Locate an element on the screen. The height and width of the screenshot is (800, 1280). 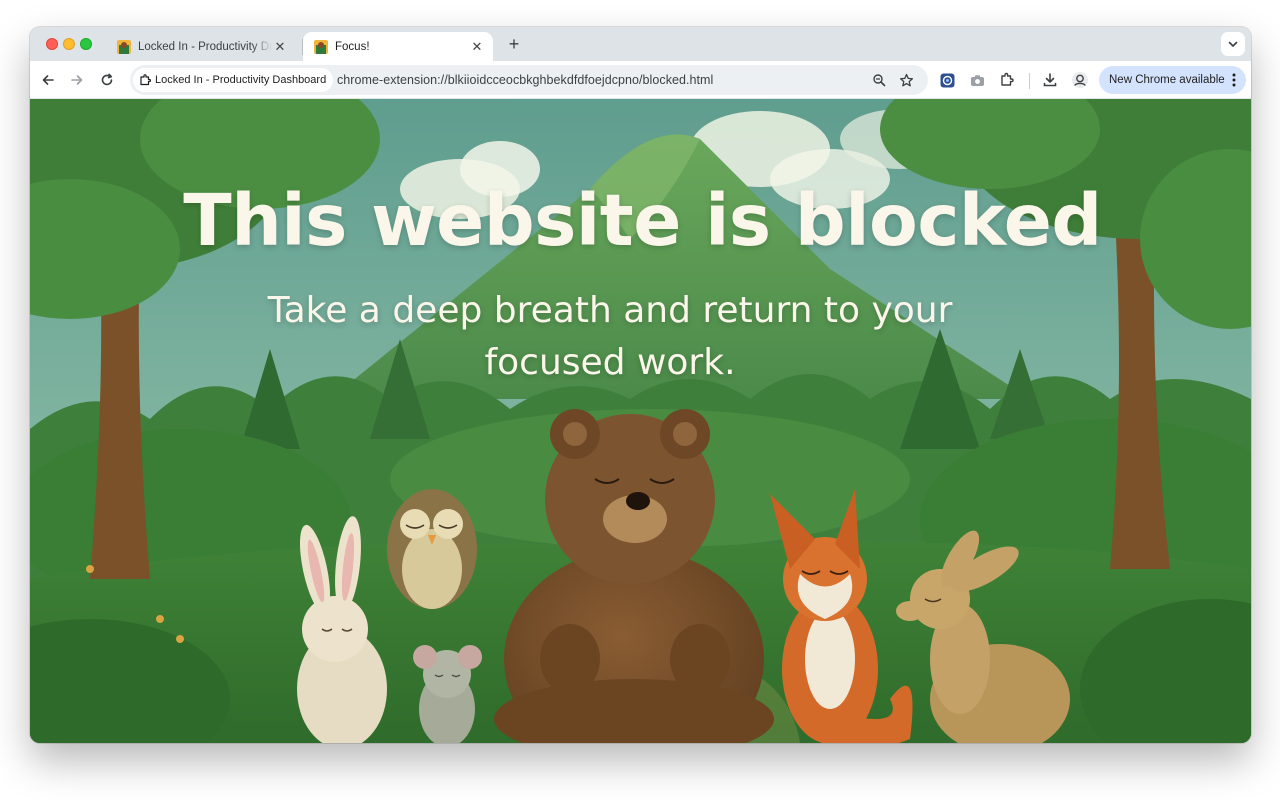
camera-icon is located at coordinates (977, 80).